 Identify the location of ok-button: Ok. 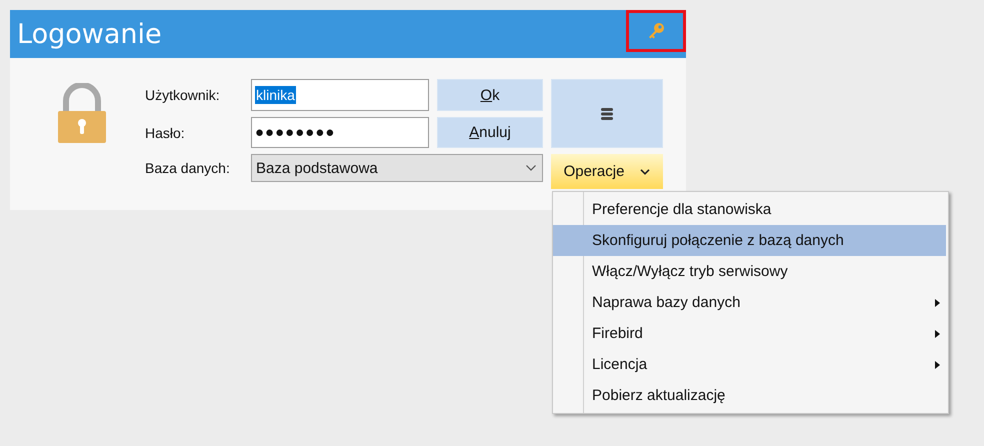
(490, 95).